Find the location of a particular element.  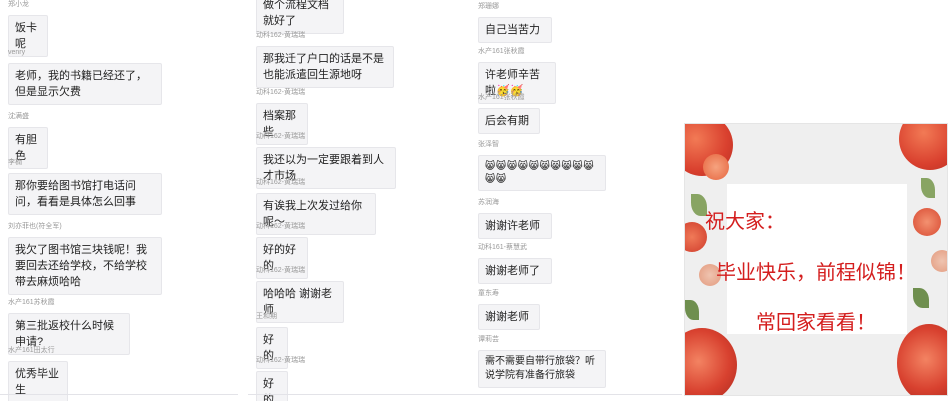

sender-name: 沈满盛 is located at coordinates (18, 116).